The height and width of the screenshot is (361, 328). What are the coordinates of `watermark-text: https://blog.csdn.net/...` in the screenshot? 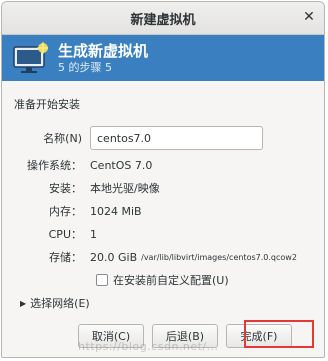 It's located at (148, 346).